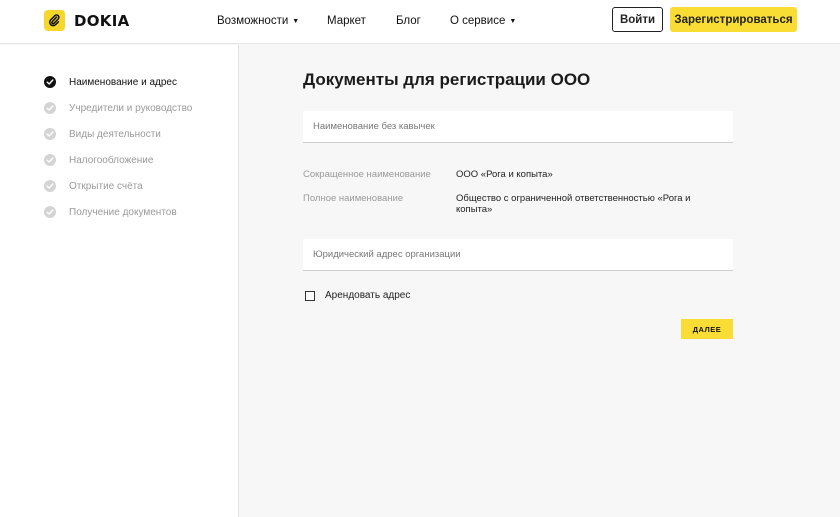 The height and width of the screenshot is (517, 840). Describe the element at coordinates (54, 20) in the screenshot. I see `paperclip-icon` at that location.